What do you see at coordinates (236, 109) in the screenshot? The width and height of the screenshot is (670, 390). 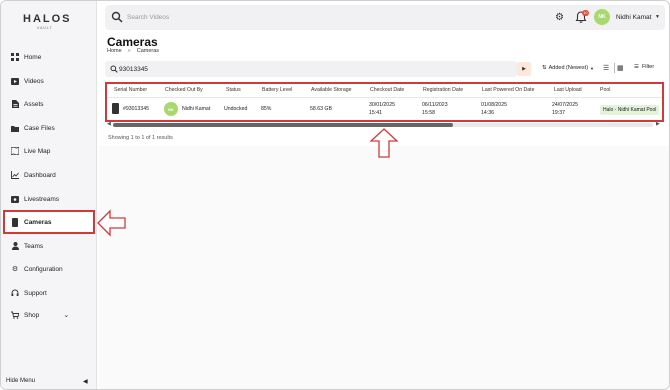 I see `cell-status: Undocked` at bounding box center [236, 109].